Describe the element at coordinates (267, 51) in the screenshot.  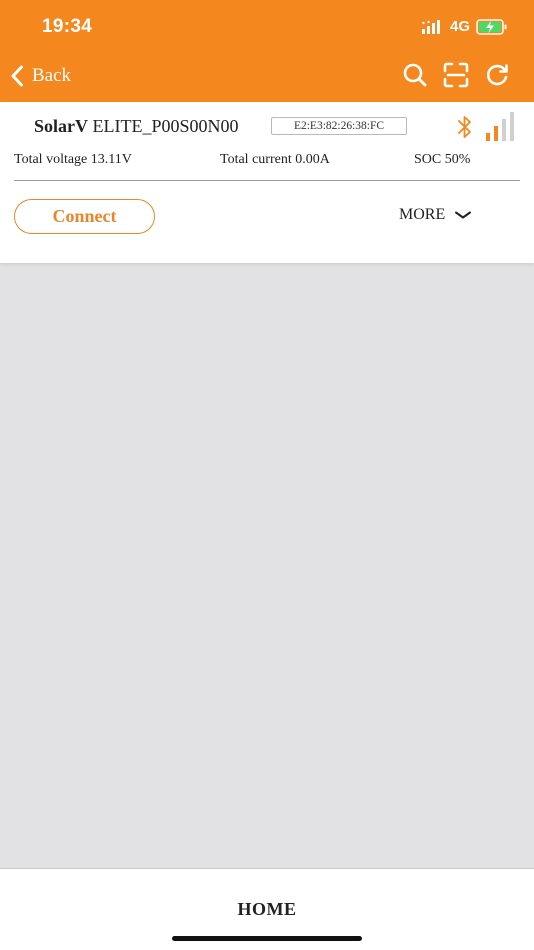
I see `app-header: 19:34 4G Back` at that location.